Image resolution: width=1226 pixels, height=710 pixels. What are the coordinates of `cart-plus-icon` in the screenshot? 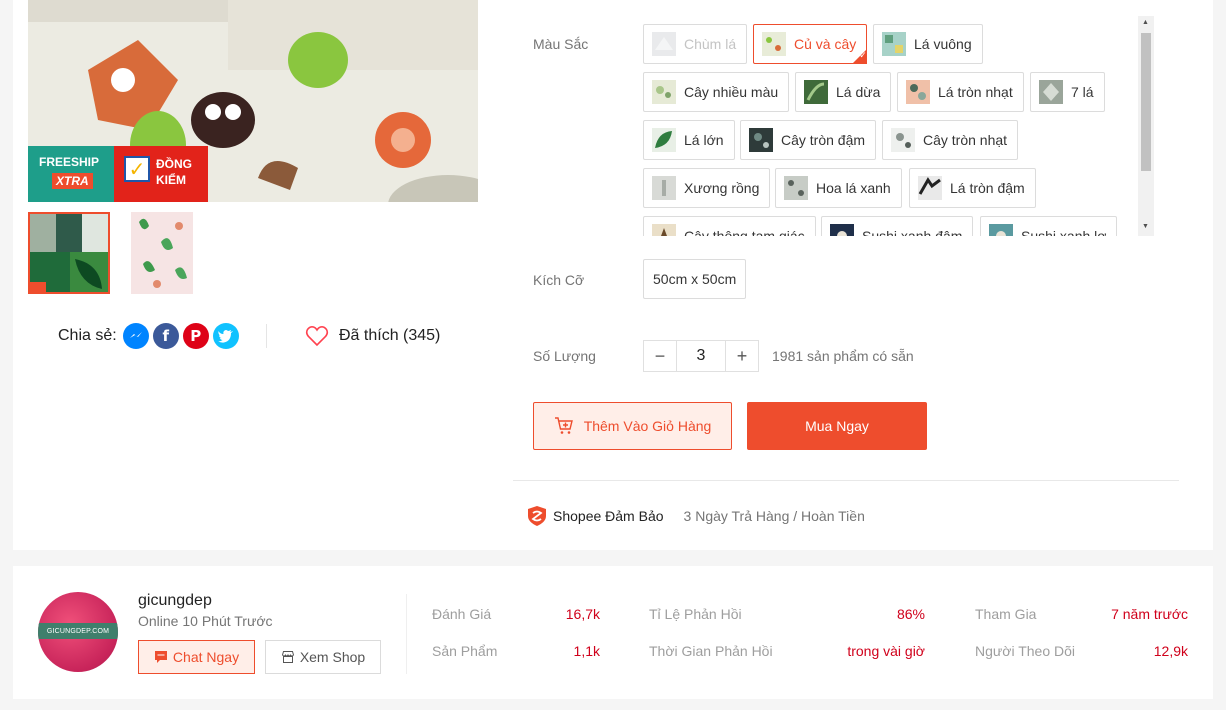 It's located at (563, 425).